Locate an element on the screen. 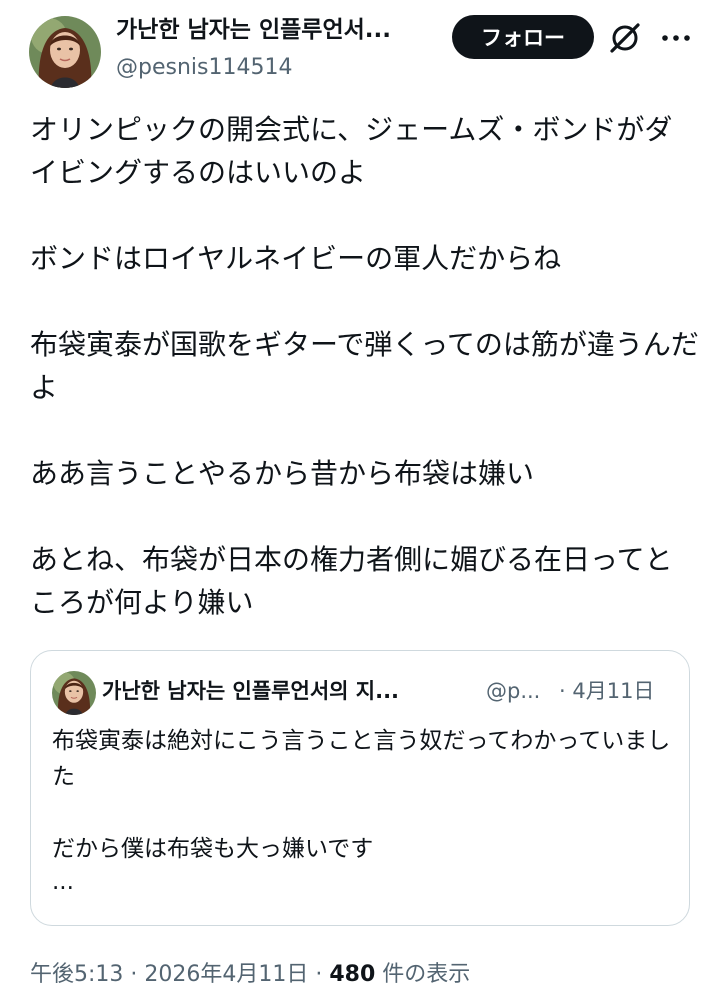 This screenshot has width=720, height=1007. author-handle: @pesnis114514 is located at coordinates (204, 68).